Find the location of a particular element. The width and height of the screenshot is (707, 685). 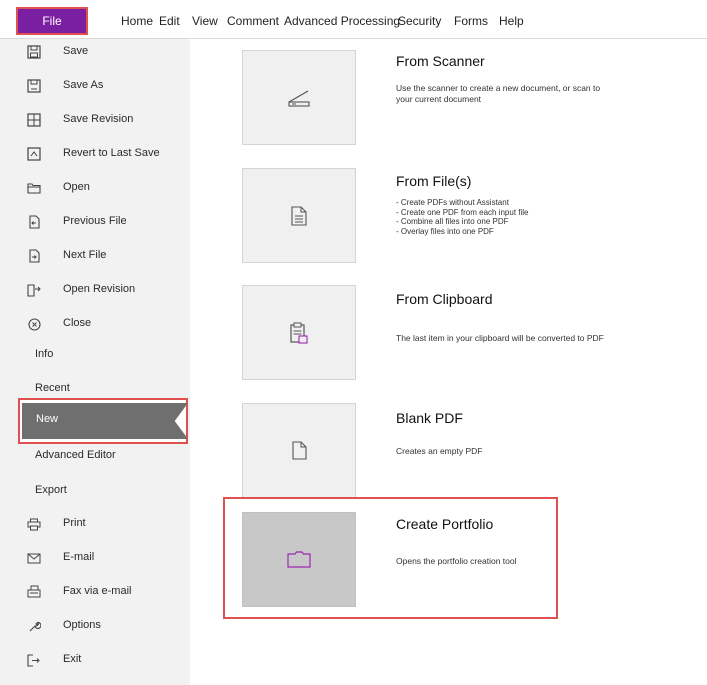

sidebar-item-print: Print is located at coordinates (95, 525).